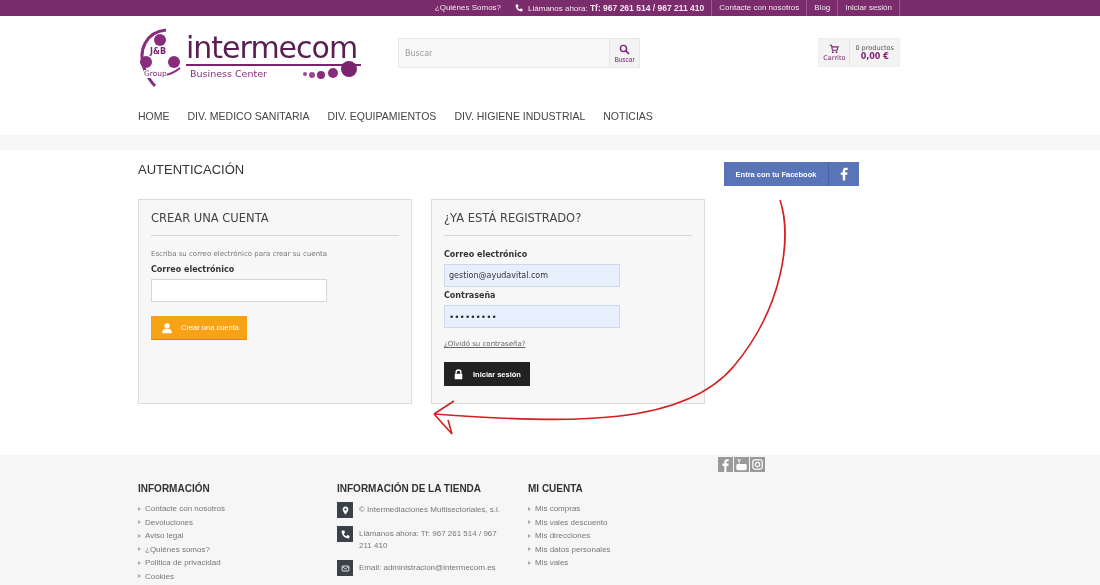  What do you see at coordinates (874, 56) in the screenshot?
I see `cart-total: 0,00 €` at bounding box center [874, 56].